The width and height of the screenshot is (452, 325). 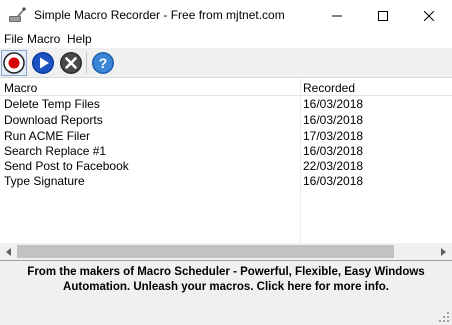 I want to click on list-item: Download Reports 16/03/2018, so click(x=226, y=120).